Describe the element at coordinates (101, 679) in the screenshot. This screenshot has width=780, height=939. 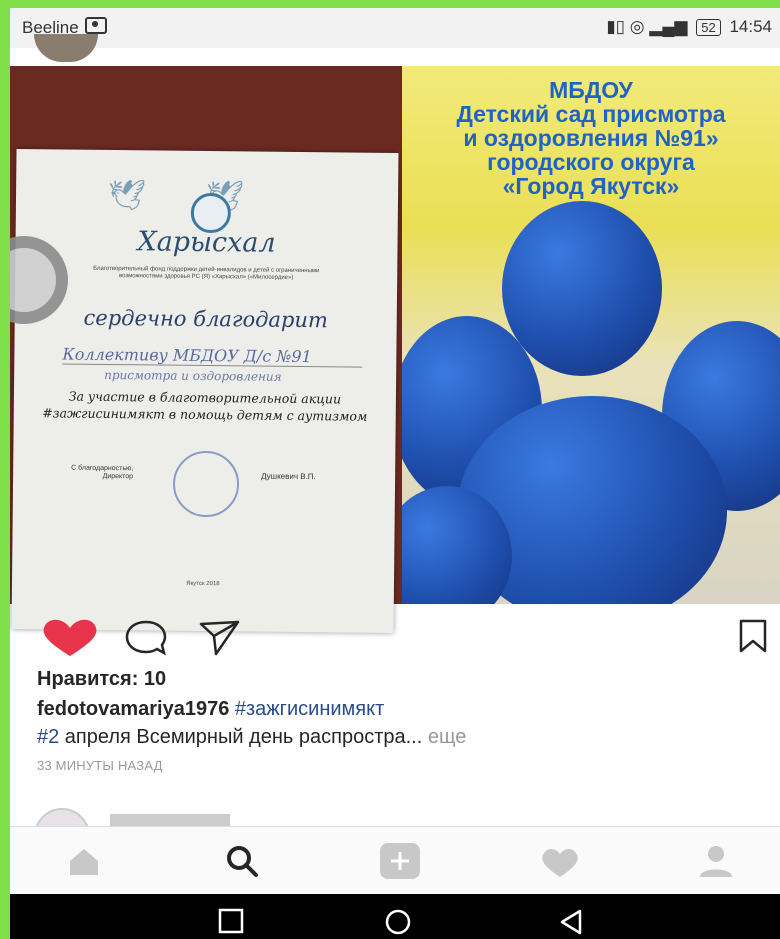
I see `likes-count: Нравится: 10` at that location.